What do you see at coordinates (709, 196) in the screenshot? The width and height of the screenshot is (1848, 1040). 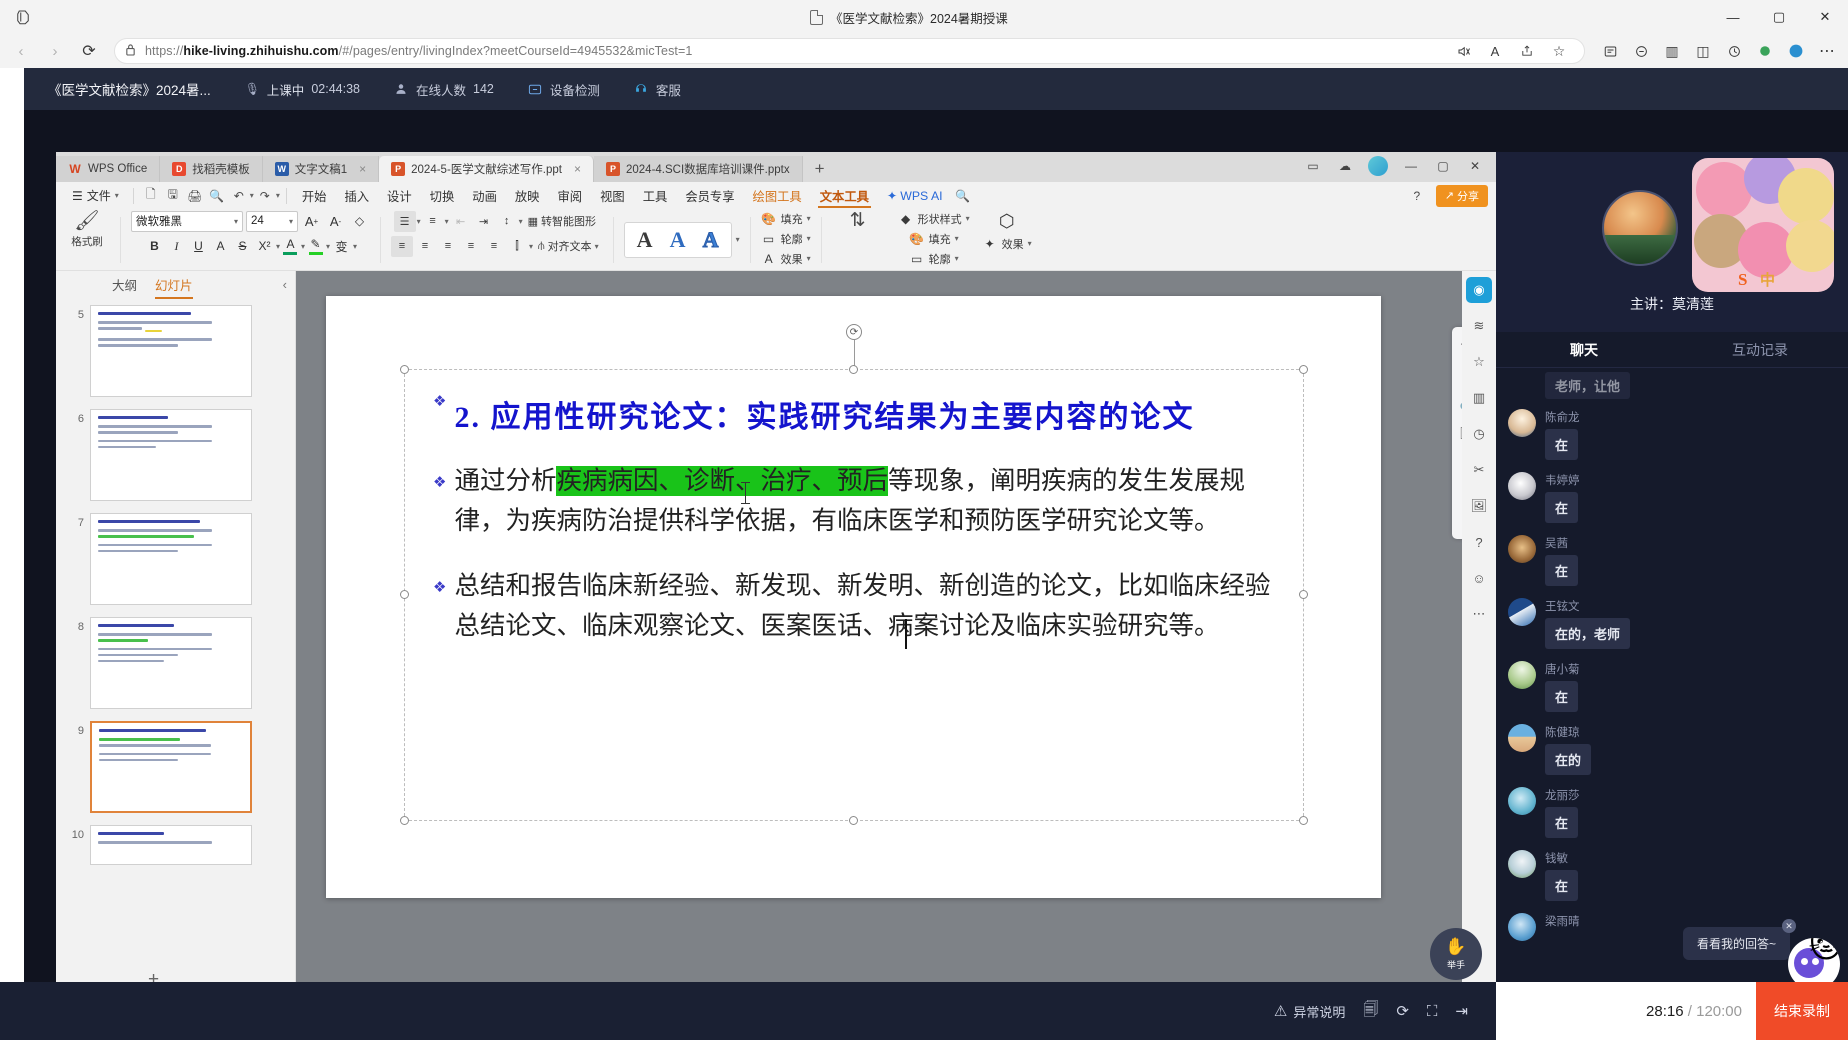 I see `menu-item-member: 会员专享` at bounding box center [709, 196].